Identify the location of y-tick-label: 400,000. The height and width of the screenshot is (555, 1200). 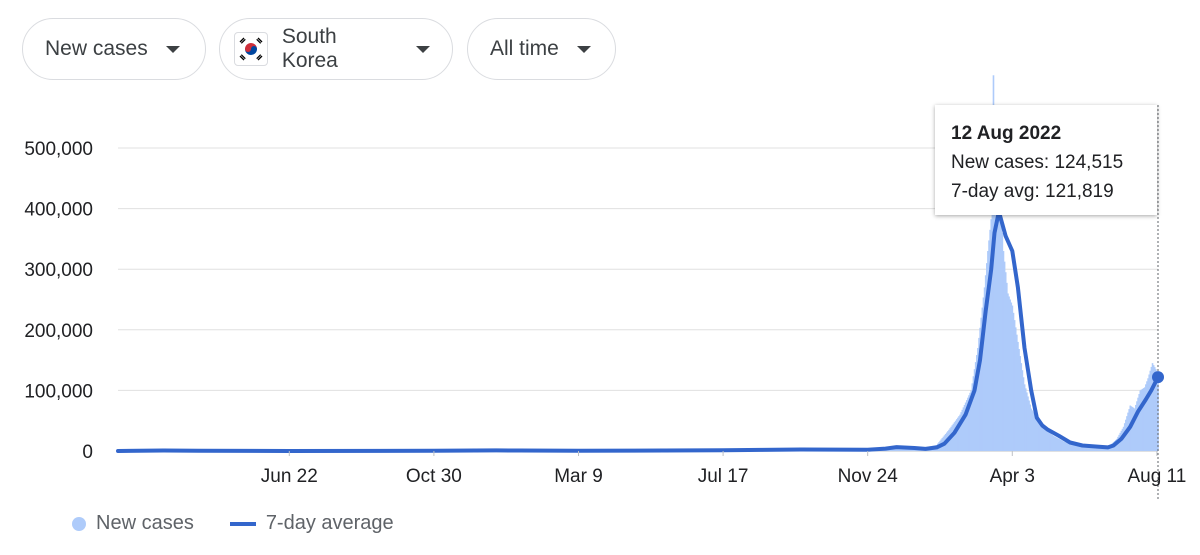
(58, 210).